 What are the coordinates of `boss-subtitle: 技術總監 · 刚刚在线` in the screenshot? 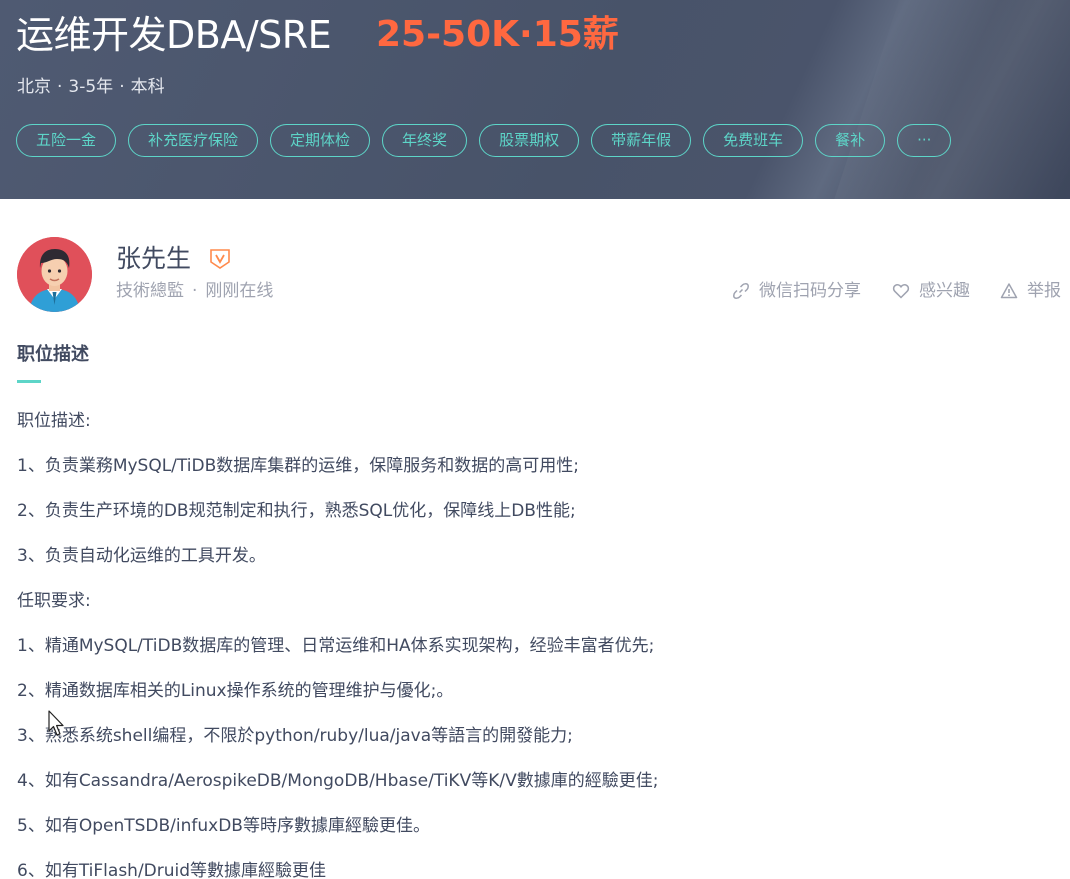 It's located at (194, 291).